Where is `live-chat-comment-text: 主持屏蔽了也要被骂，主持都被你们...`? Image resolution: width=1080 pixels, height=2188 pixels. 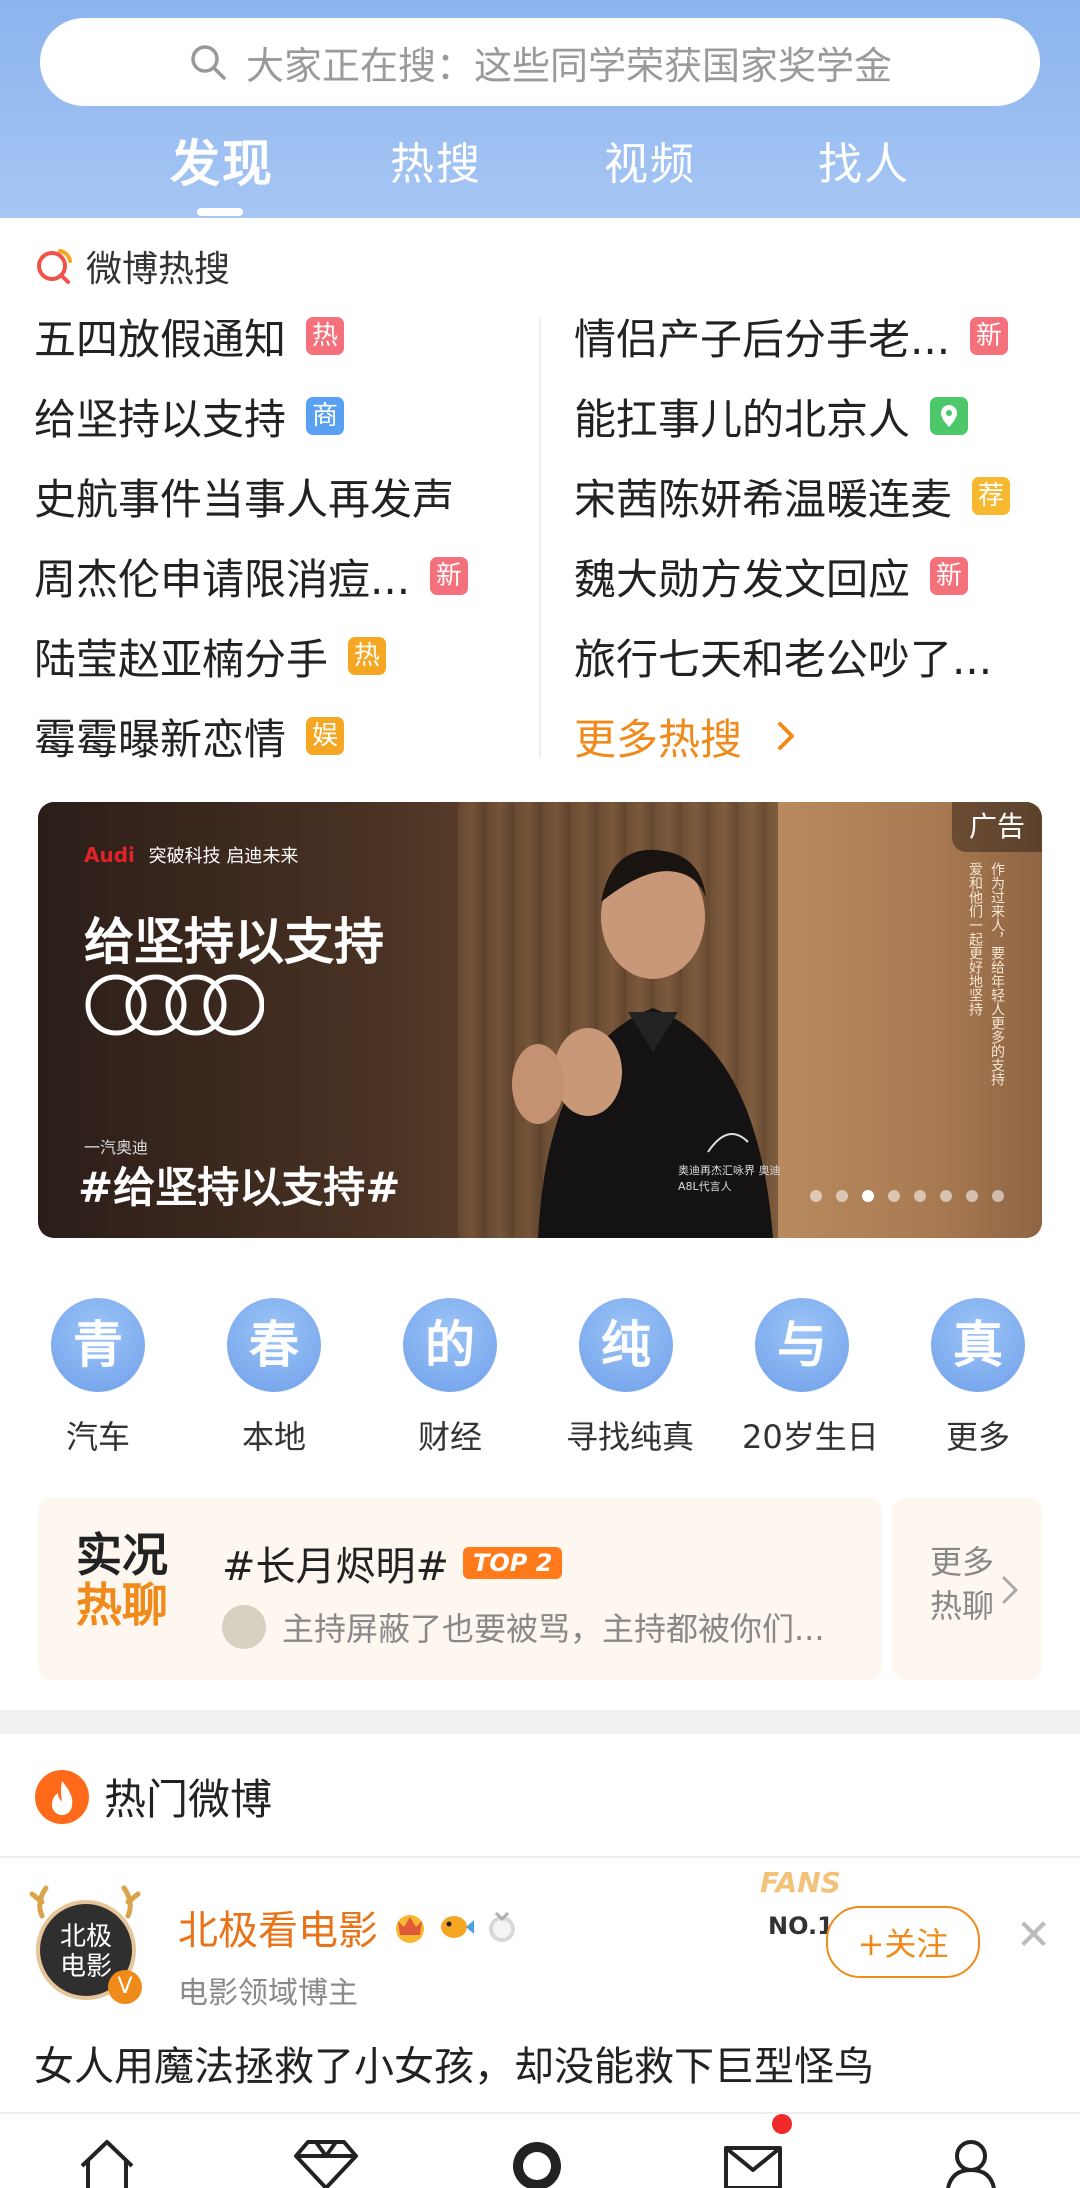 live-chat-comment-text: 主持屏蔽了也要被骂，主持都被你们... is located at coordinates (553, 1629).